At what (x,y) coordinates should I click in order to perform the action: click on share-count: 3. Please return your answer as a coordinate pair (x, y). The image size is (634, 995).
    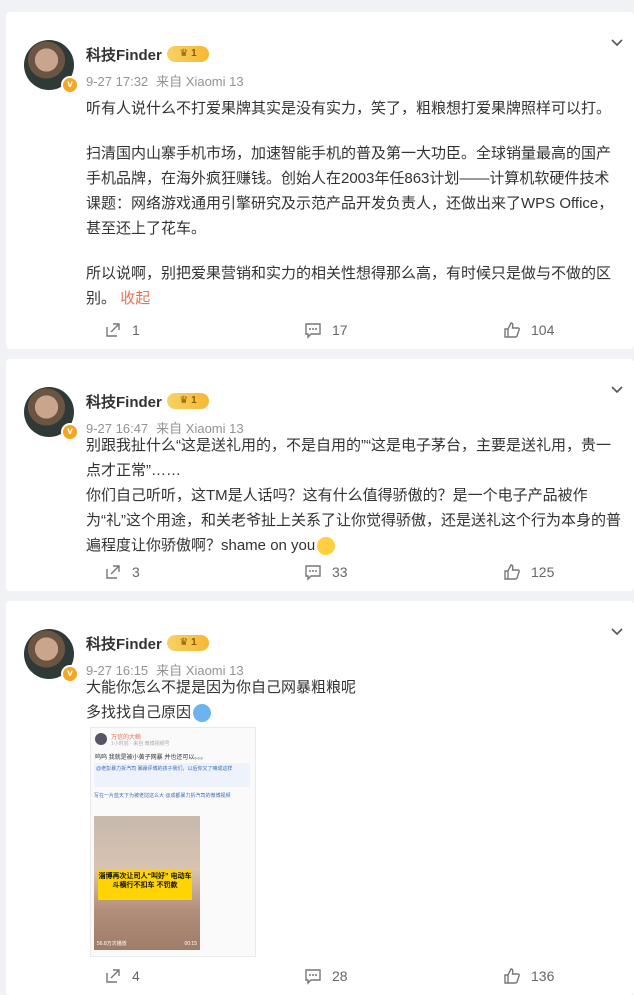
    Looking at the image, I should click on (136, 572).